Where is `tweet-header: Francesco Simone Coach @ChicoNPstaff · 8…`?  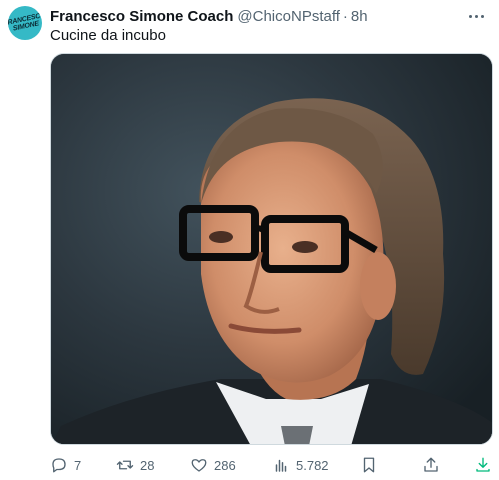 tweet-header: Francesco Simone Coach @ChicoNPstaff · 8… is located at coordinates (209, 16).